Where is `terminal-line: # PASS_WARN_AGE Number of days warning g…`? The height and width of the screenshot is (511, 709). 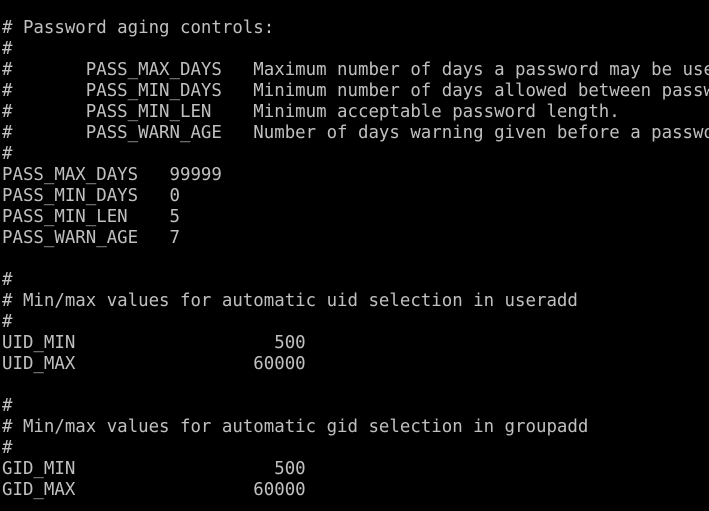 terminal-line: # PASS_WARN_AGE Number of days warning g… is located at coordinates (355, 133).